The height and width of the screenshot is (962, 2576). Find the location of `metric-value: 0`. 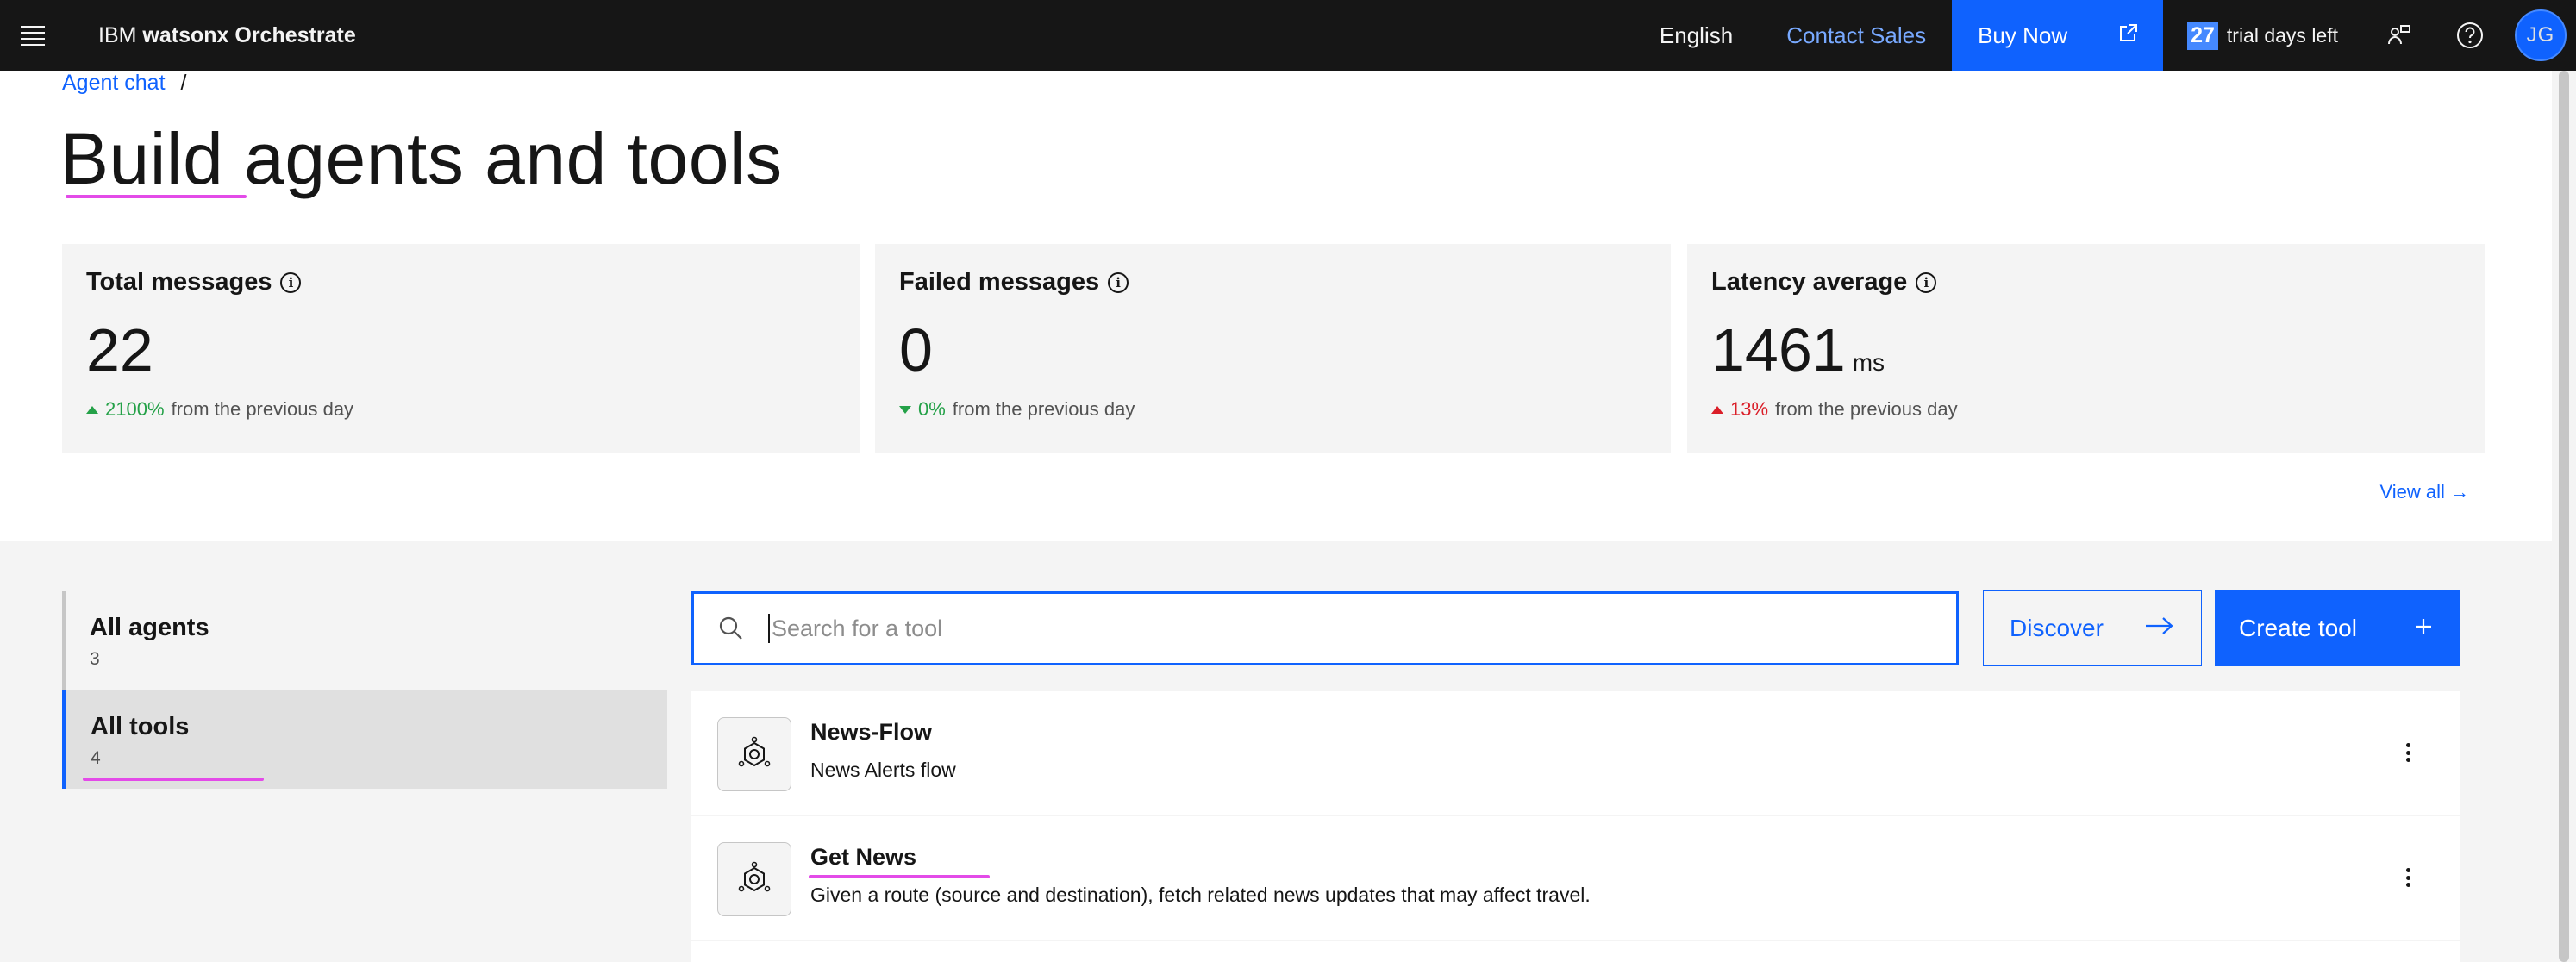

metric-value: 0 is located at coordinates (1273, 349).